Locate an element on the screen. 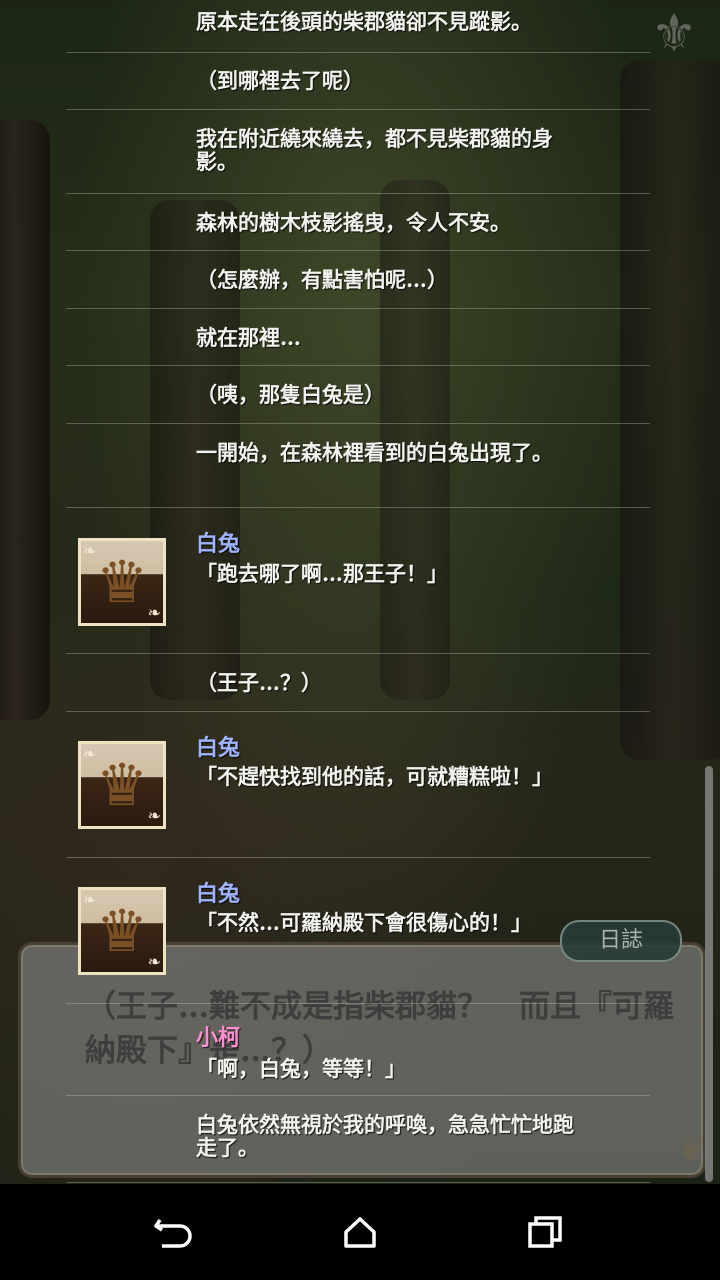 The height and width of the screenshot is (1280, 720). log-text: 森林的樹木枝影搖曳，令人不安。 is located at coordinates (353, 222).